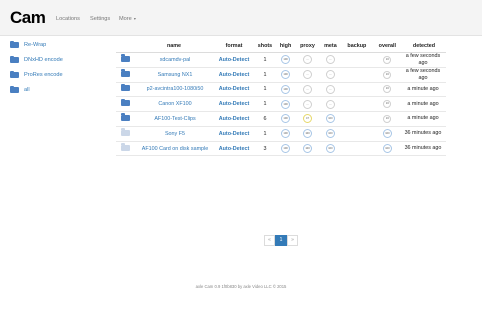  I want to click on row-name-link: Canon XF100, so click(174, 104).